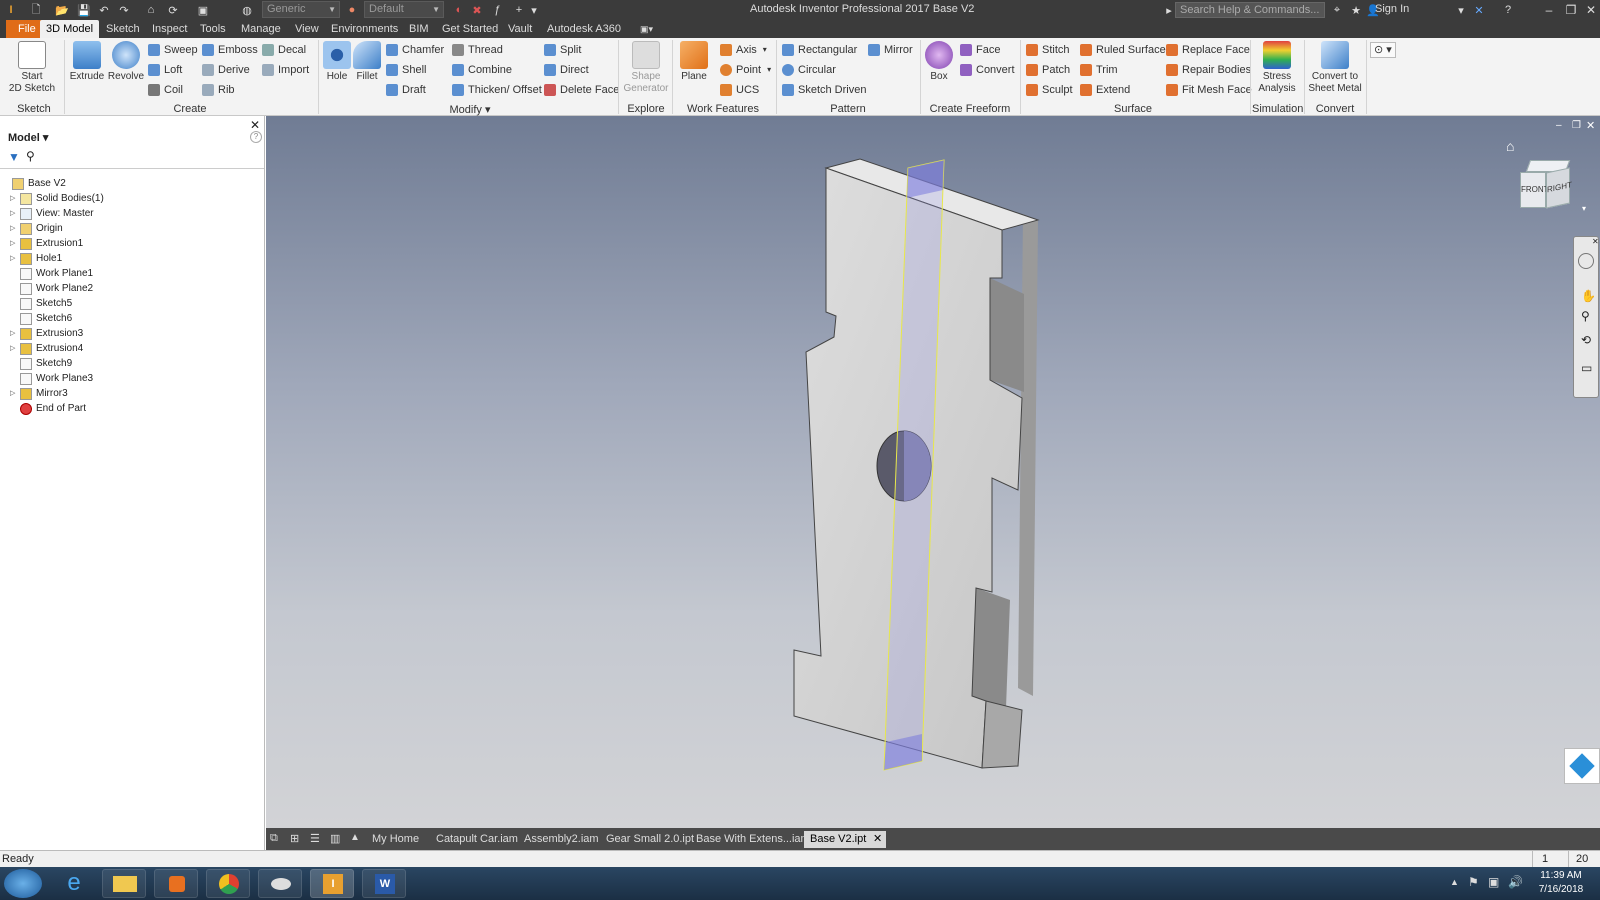  What do you see at coordinates (739, 90) in the screenshot?
I see `ucs-button: UCS` at bounding box center [739, 90].